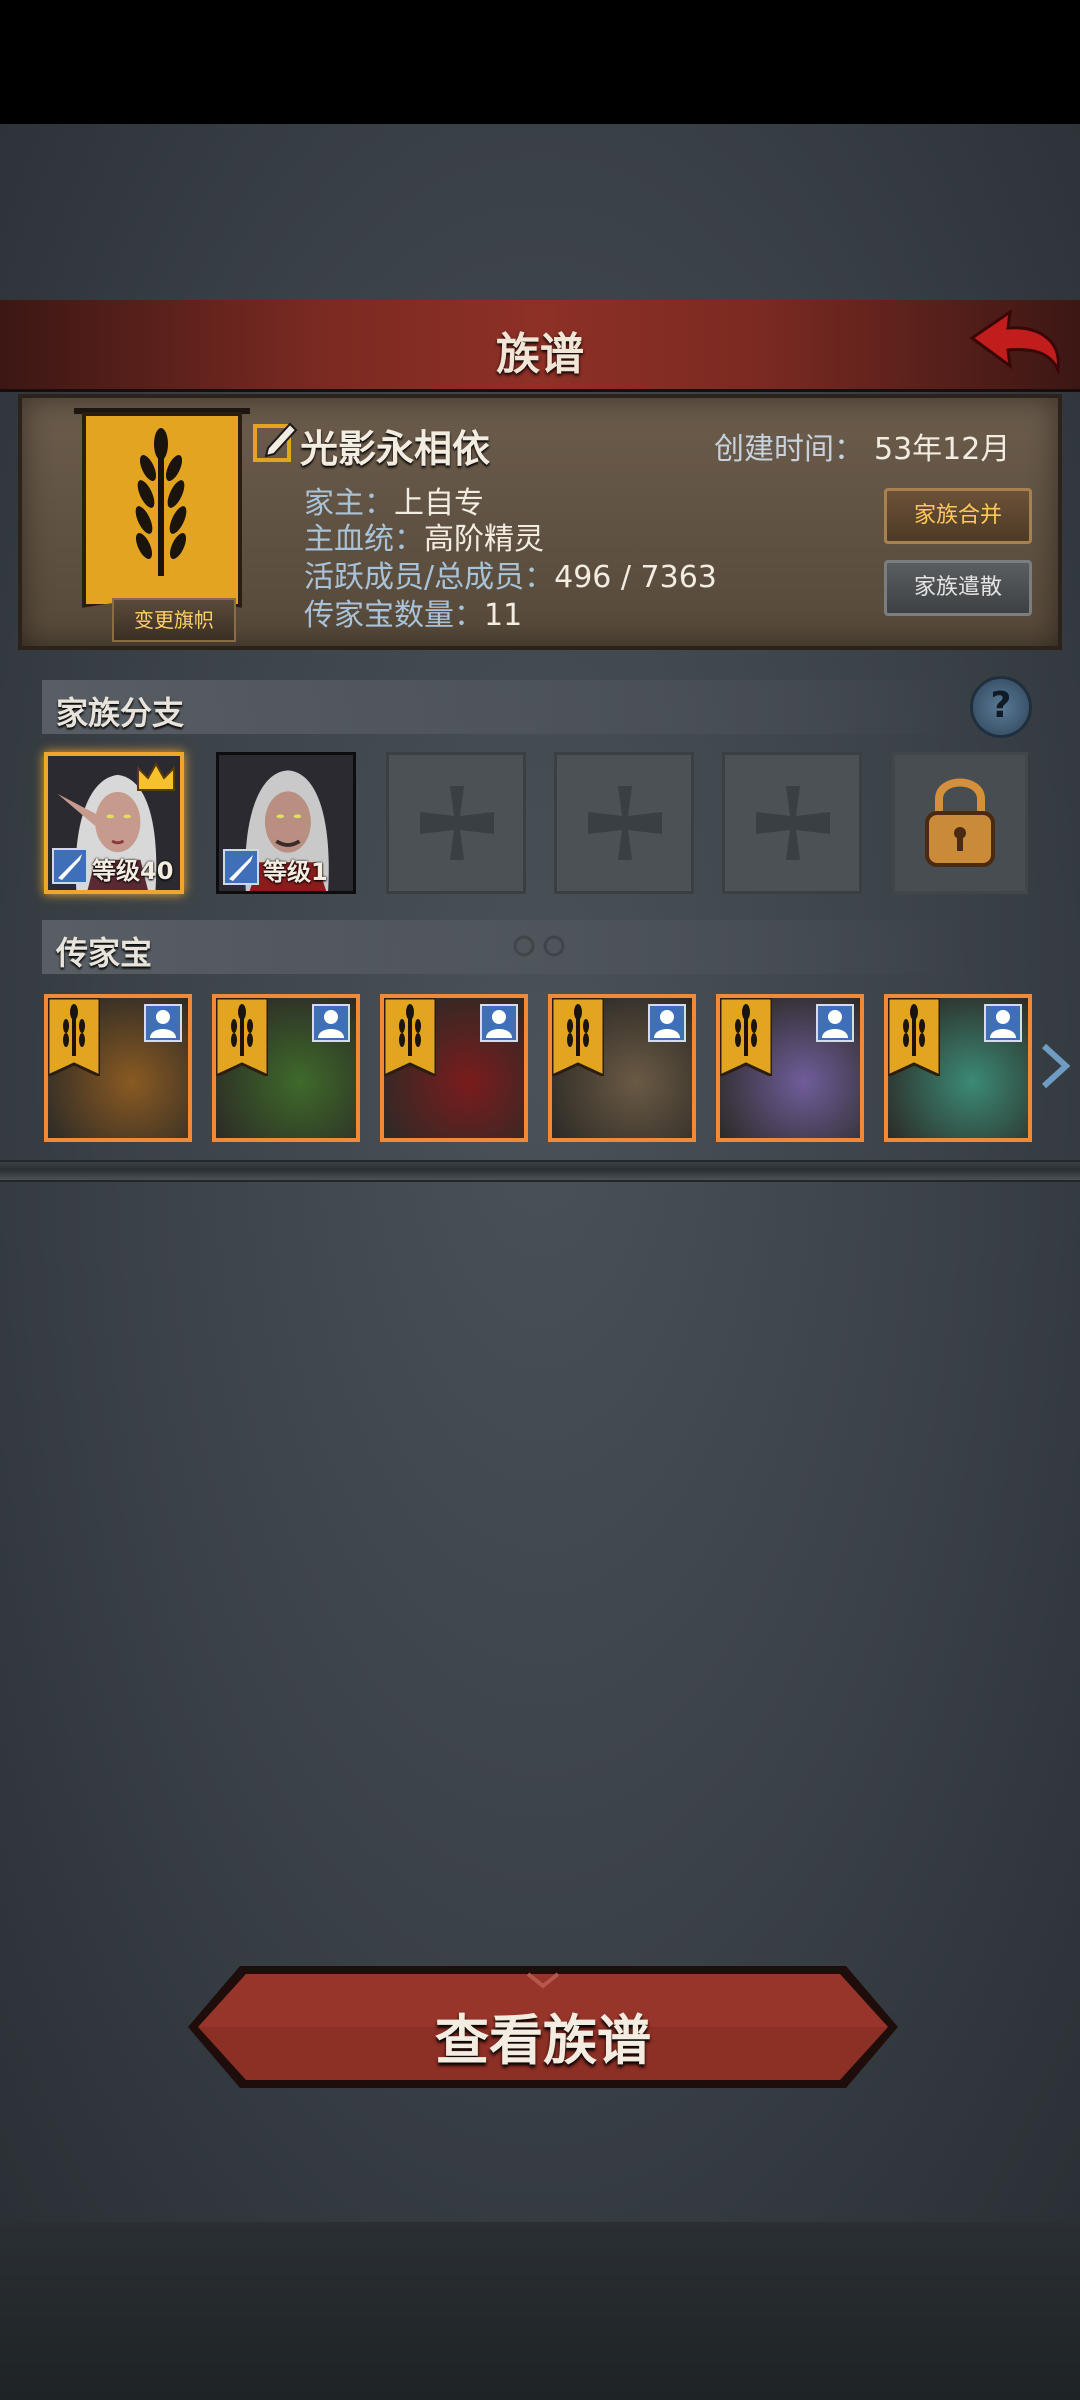 The image size is (1080, 2400). Describe the element at coordinates (156, 776) in the screenshot. I see `crown-icon` at that location.